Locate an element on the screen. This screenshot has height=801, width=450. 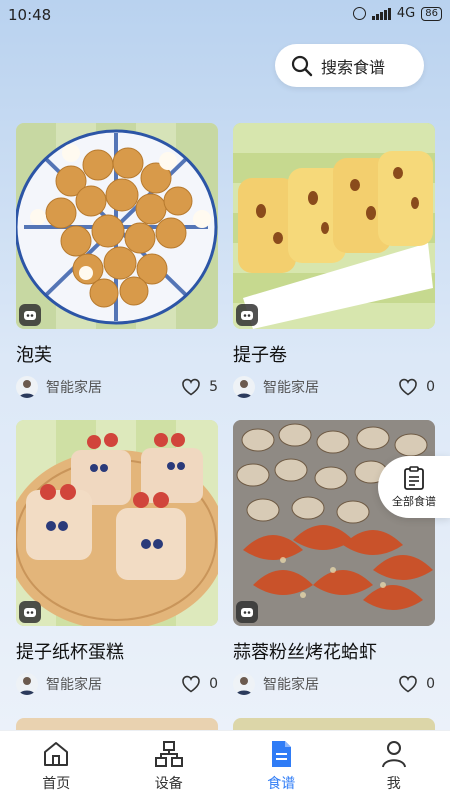
like-count: 5 is located at coordinates (213, 387).